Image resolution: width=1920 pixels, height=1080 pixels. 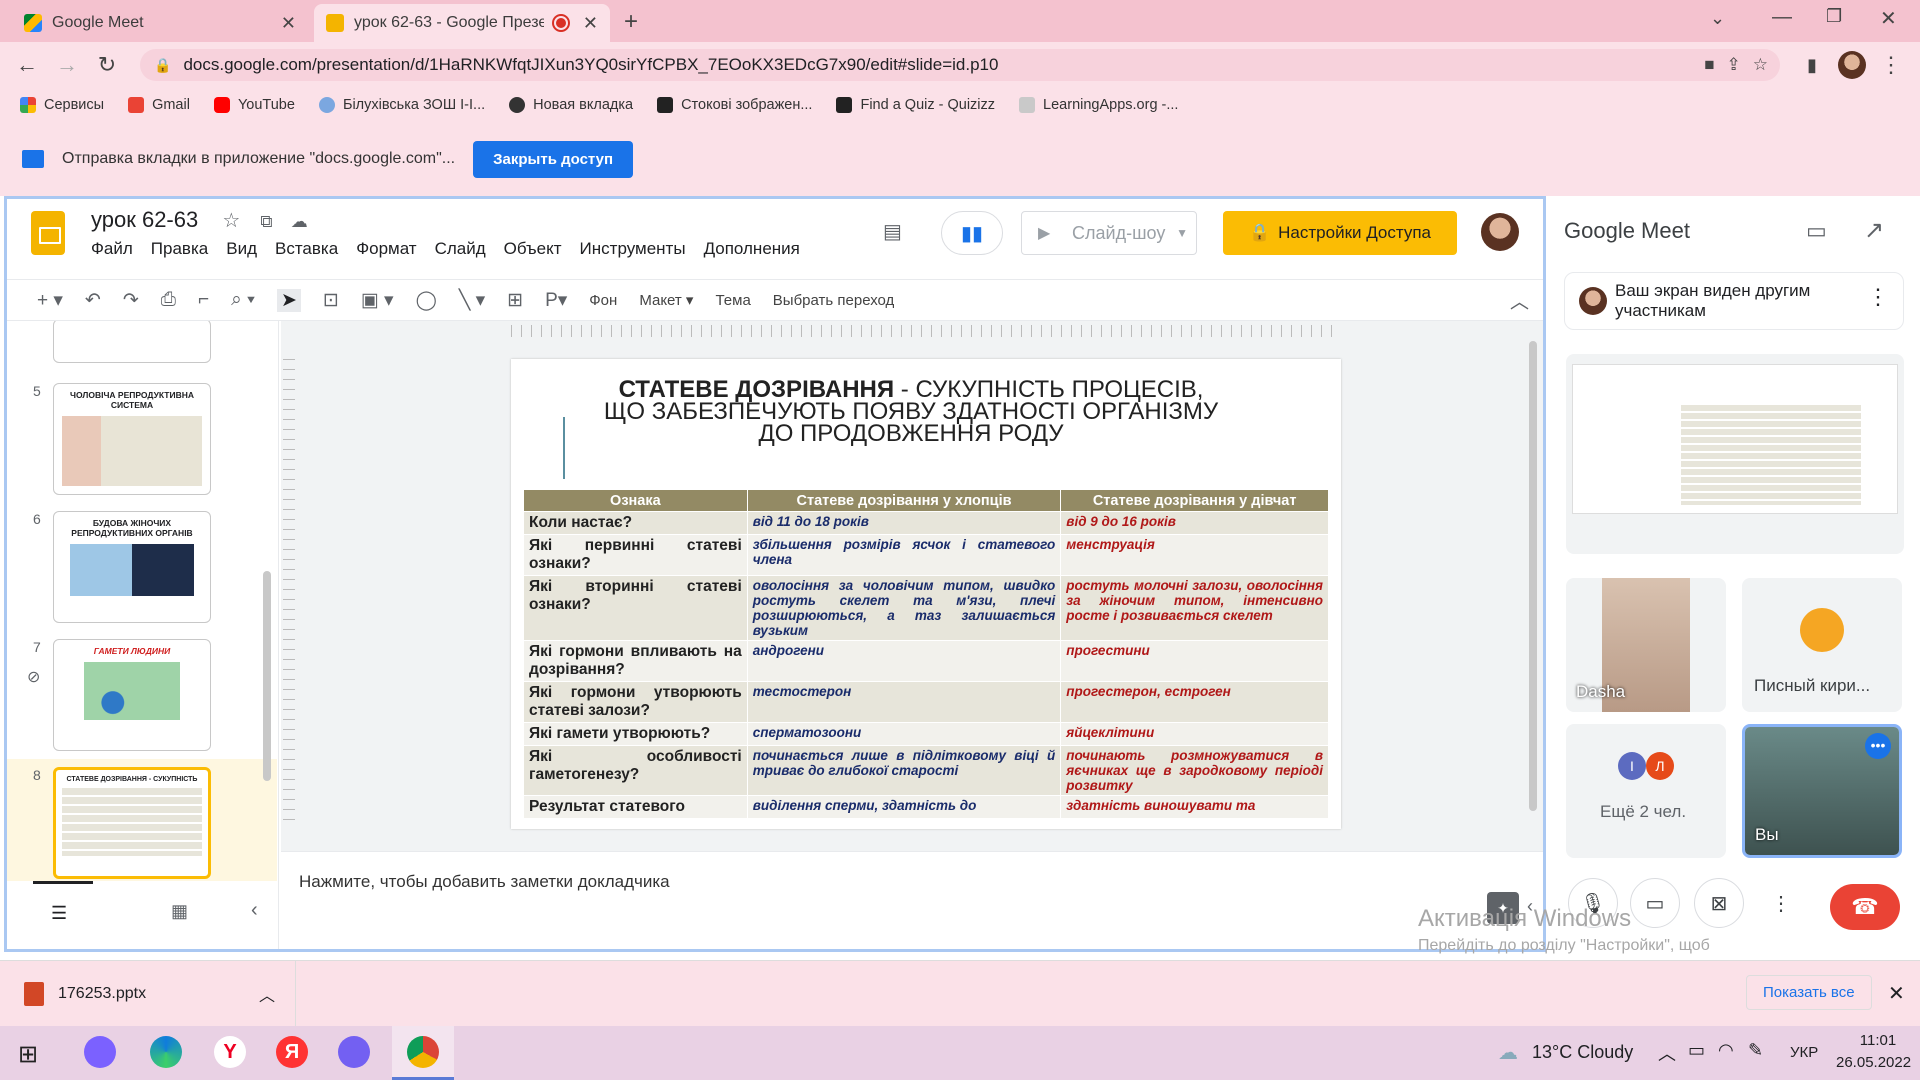 I want to click on slide-thumbnail-5: ЧОЛОВІЧА РЕПРОДУКТИВНА СИСТЕМА, so click(x=132, y=439).